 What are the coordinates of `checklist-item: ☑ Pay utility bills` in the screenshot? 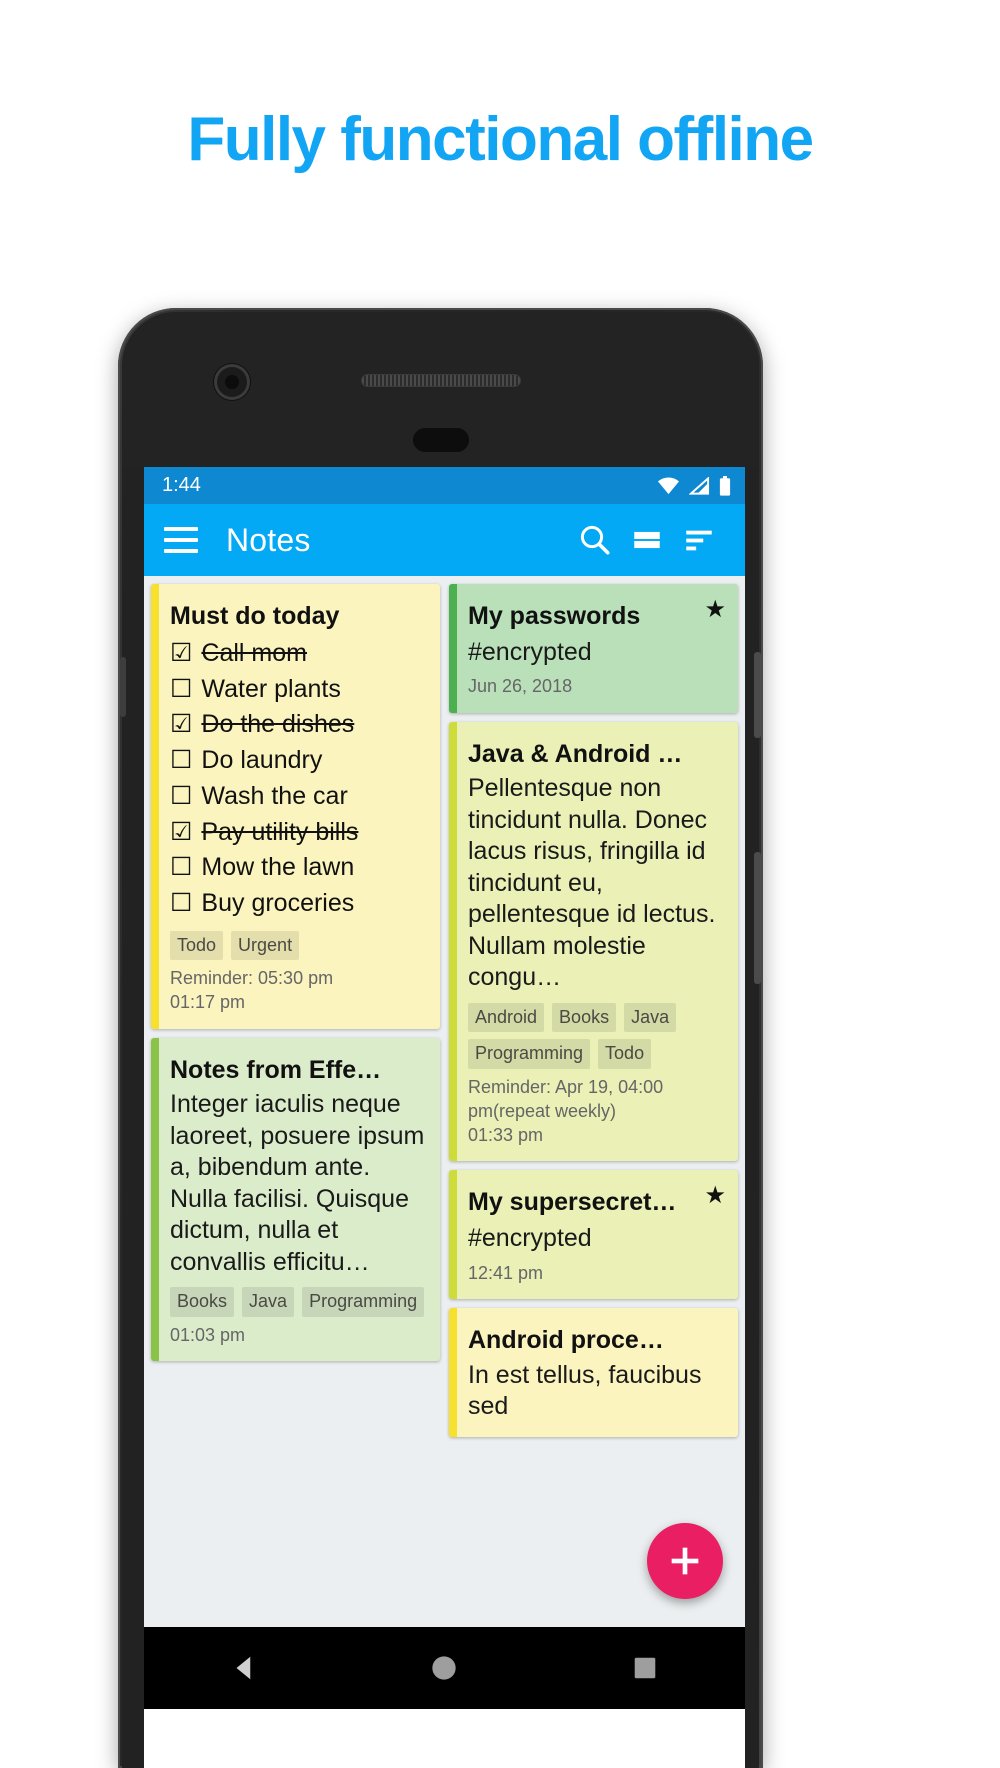 It's located at (298, 833).